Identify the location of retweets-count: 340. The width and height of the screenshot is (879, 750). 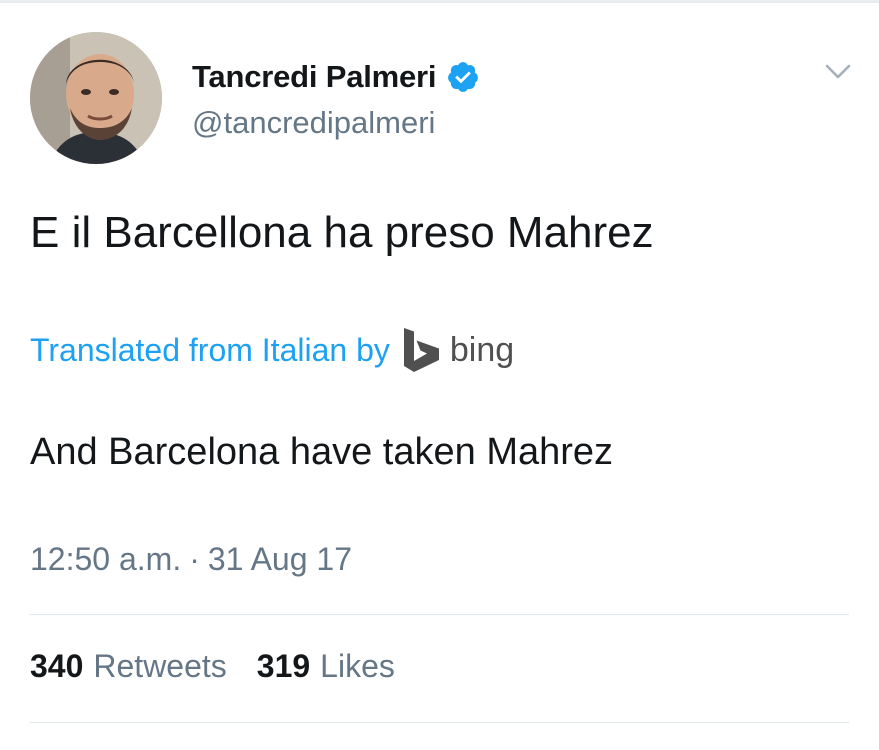
(57, 666).